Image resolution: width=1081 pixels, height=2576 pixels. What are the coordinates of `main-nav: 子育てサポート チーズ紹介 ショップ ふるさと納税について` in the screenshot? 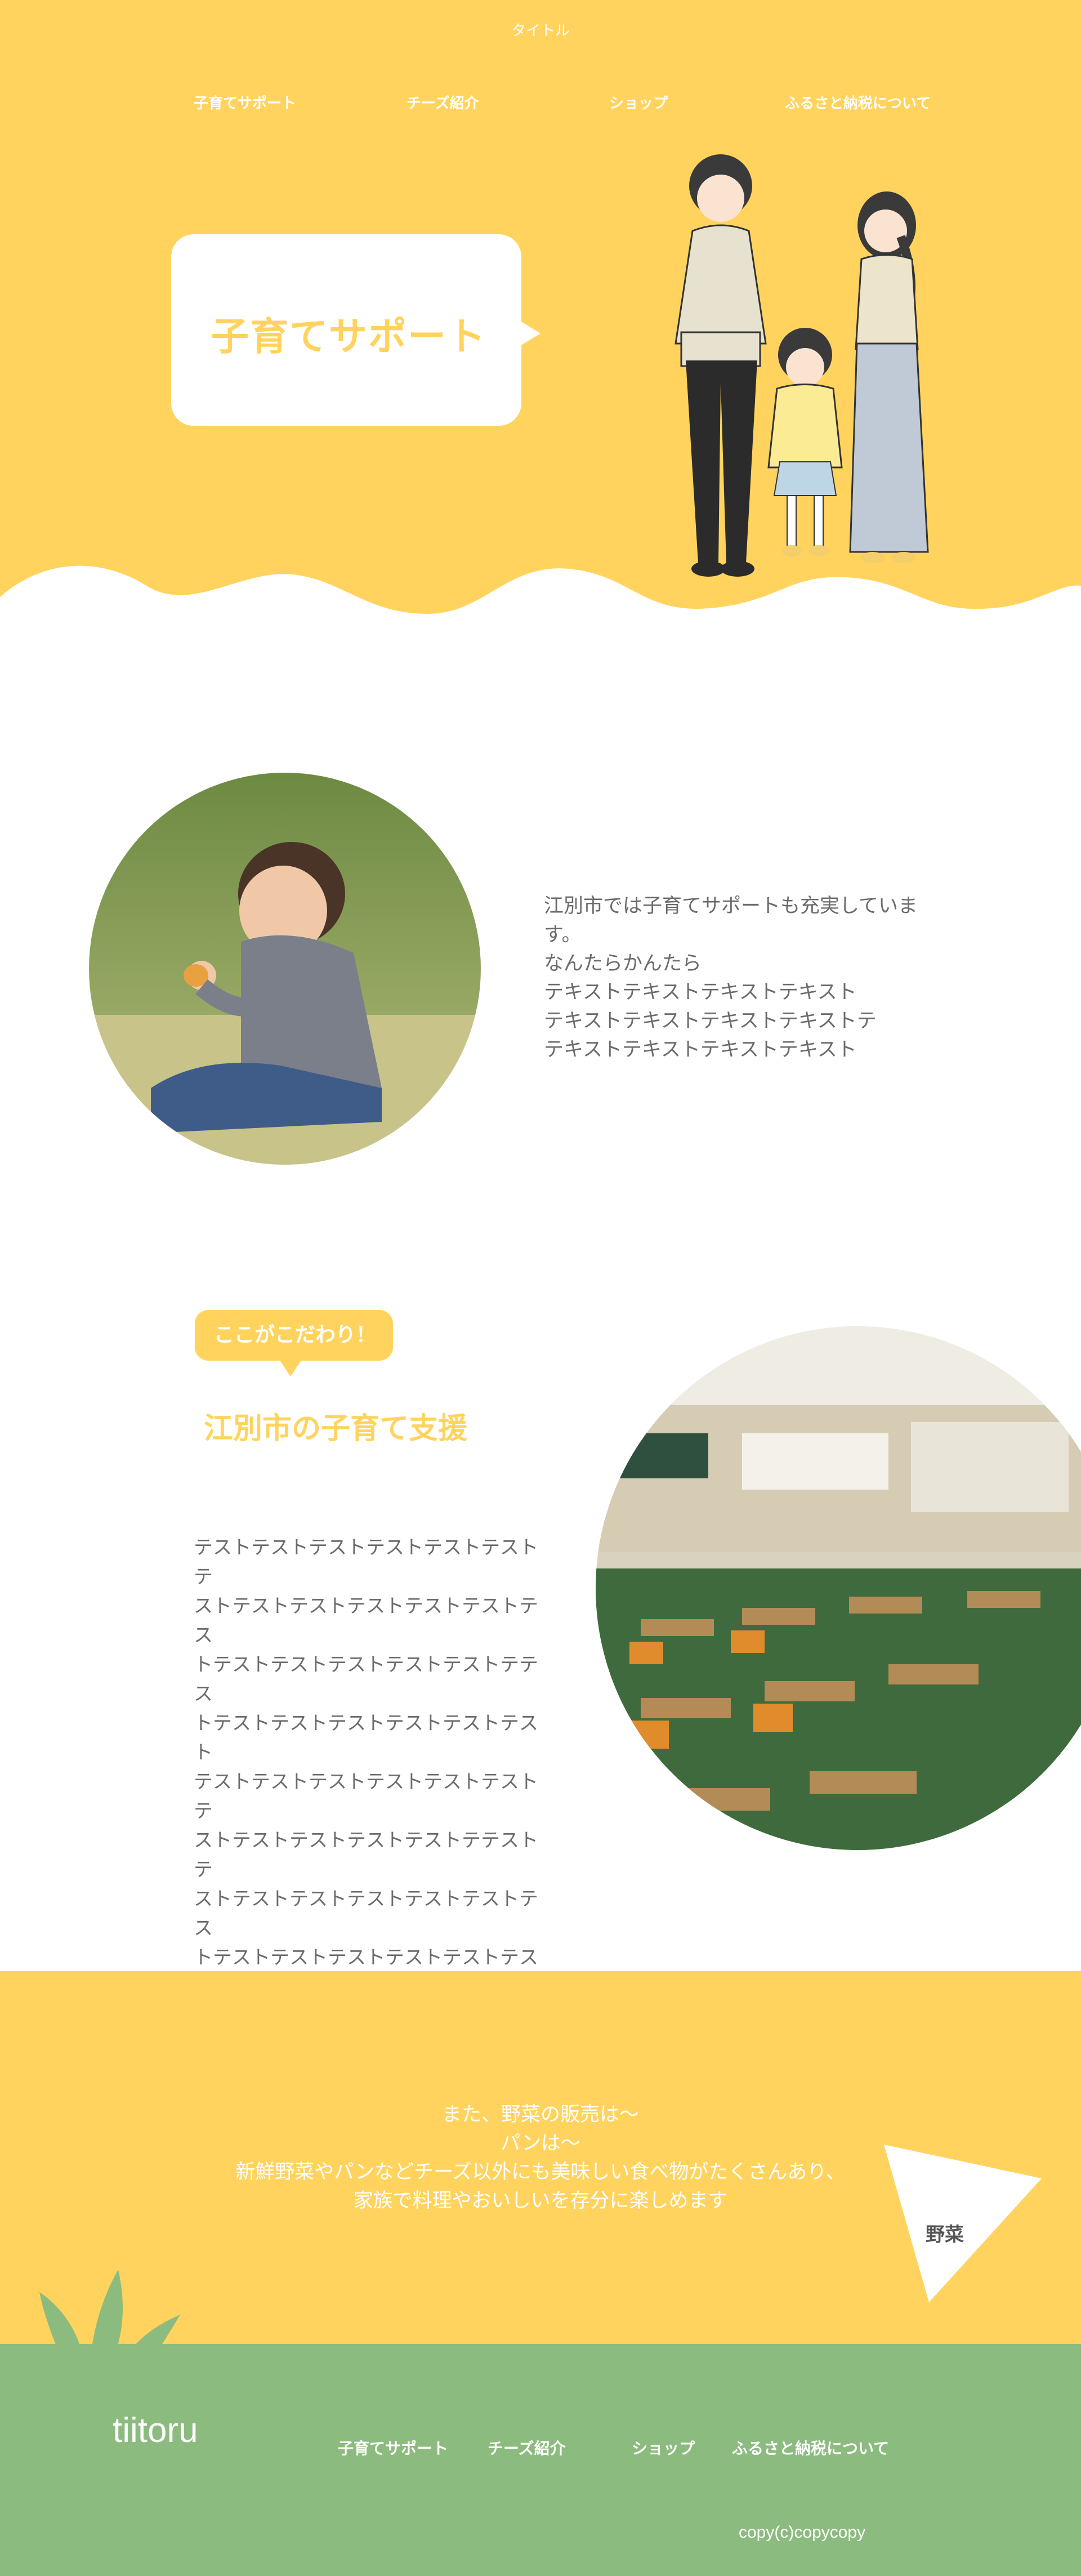 It's located at (540, 103).